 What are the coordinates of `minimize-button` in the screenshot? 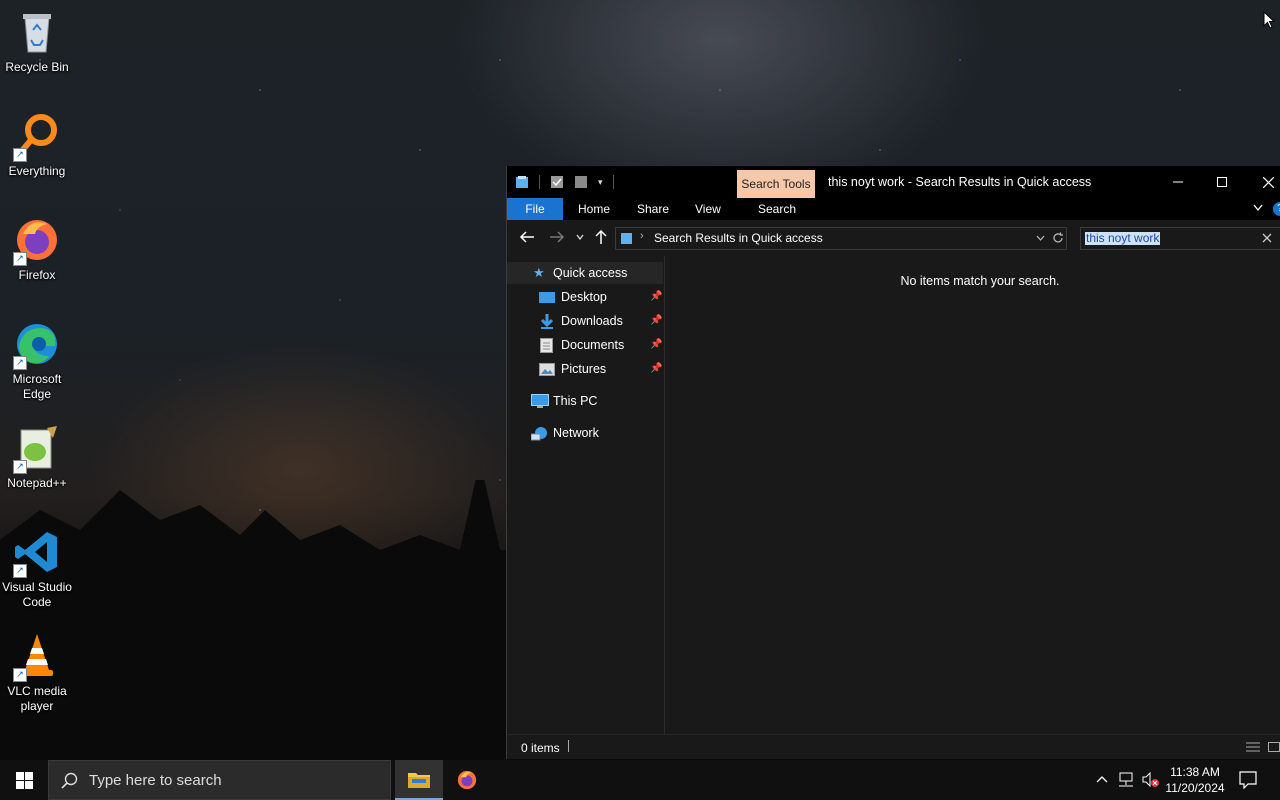 It's located at (1178, 182).